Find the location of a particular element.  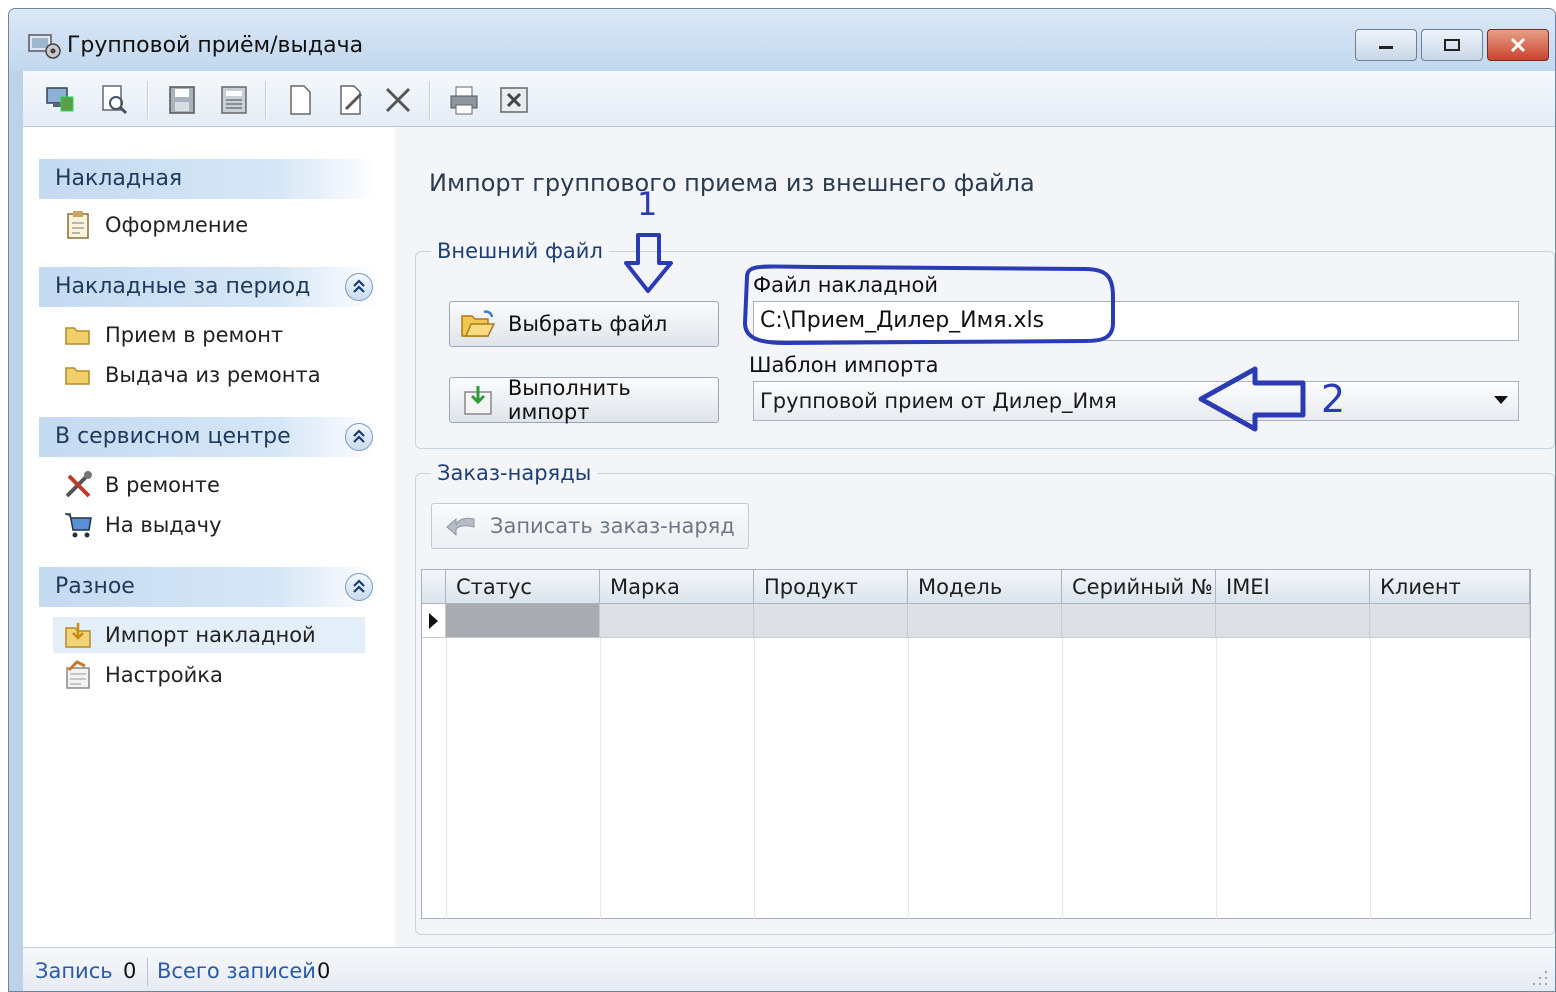

choose-file-button: Выбрать файл is located at coordinates (584, 324).